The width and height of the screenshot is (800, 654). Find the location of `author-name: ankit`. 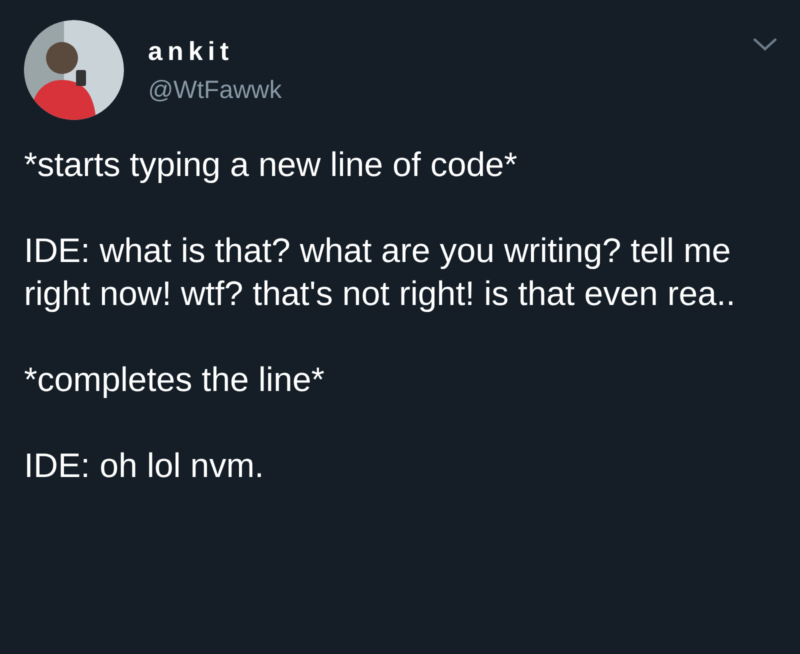

author-name: ankit is located at coordinates (191, 52).